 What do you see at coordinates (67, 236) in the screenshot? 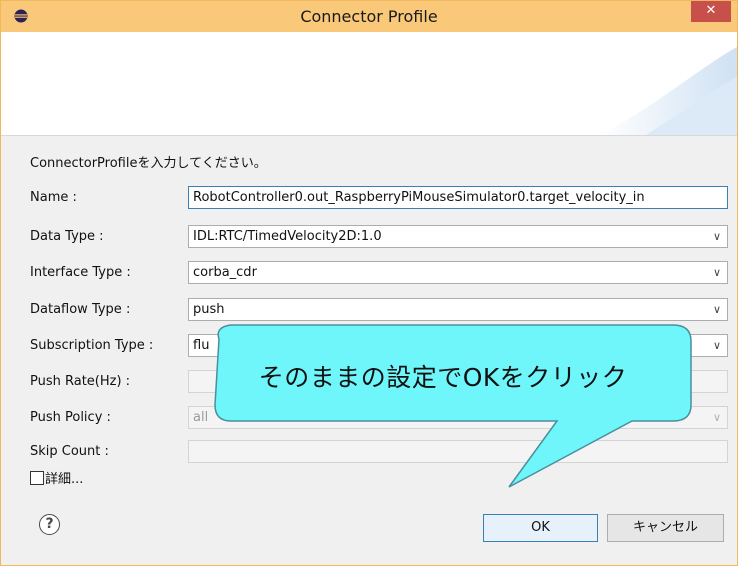
I see `data-type-label: Data Type :` at bounding box center [67, 236].